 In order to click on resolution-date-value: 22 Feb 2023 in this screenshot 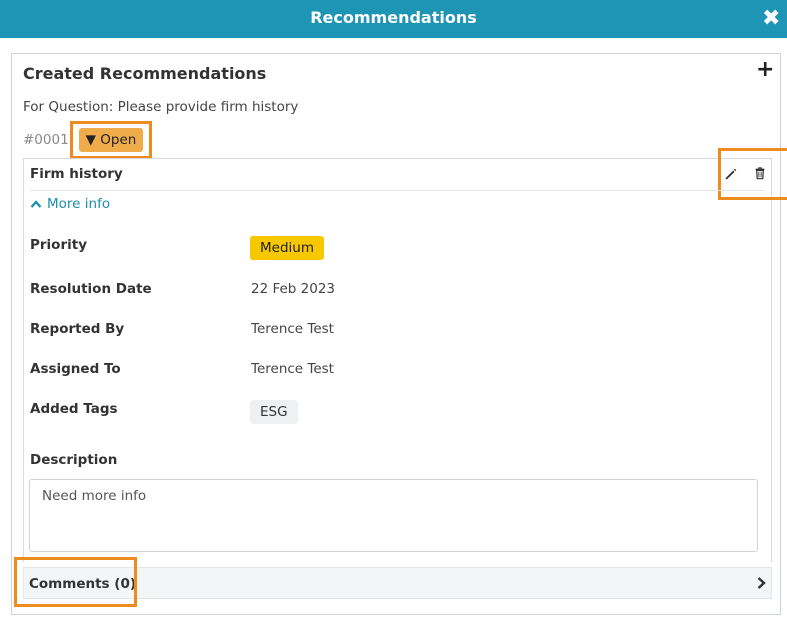, I will do `click(293, 289)`.